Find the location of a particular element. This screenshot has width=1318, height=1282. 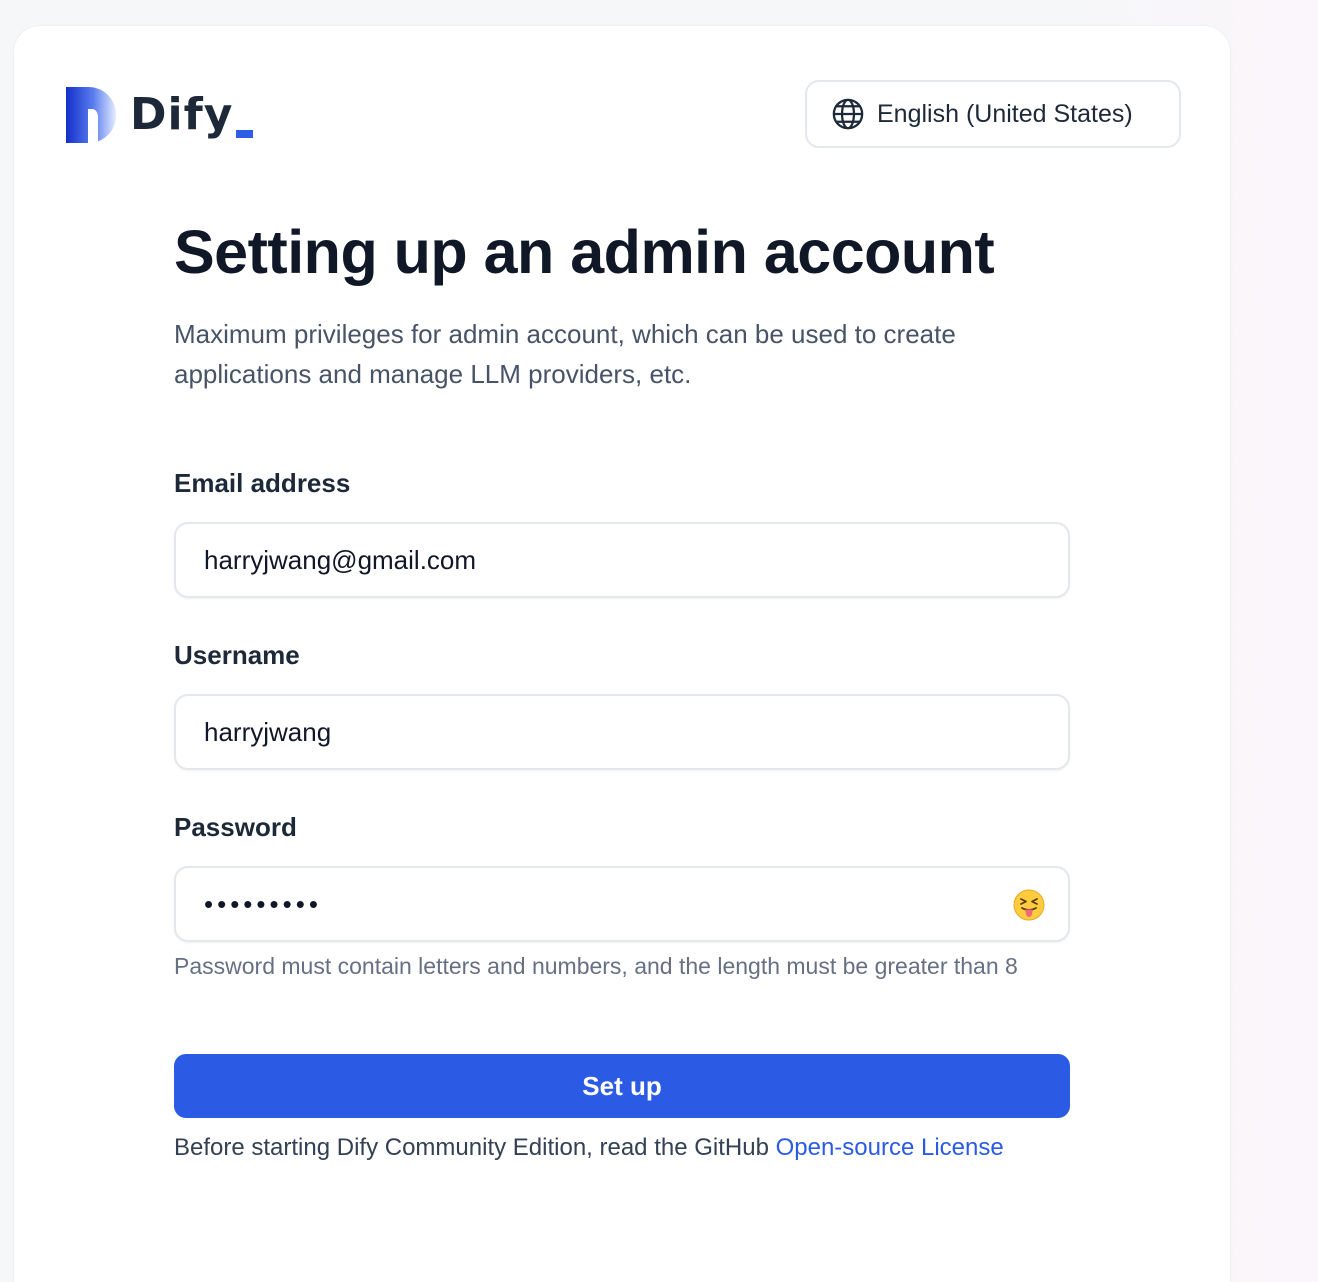

dify-logo-mark-icon is located at coordinates (91, 115).